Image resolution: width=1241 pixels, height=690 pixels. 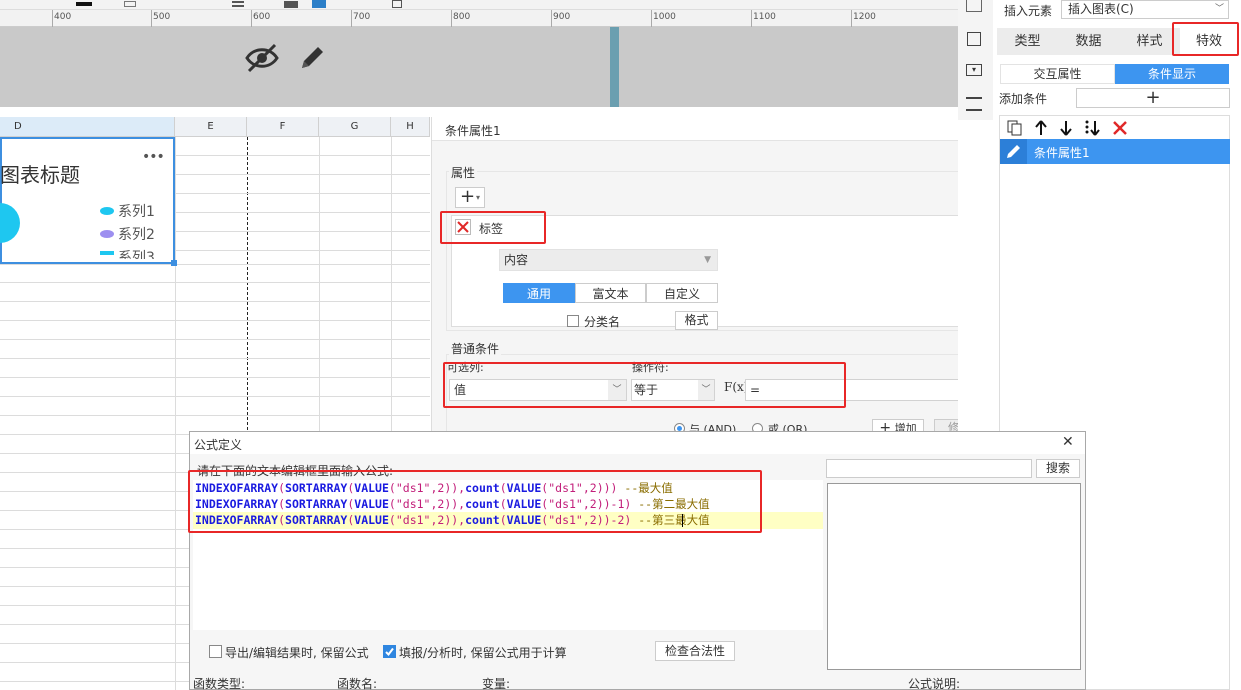 I want to click on text-color-swatch, so click(x=84, y=4).